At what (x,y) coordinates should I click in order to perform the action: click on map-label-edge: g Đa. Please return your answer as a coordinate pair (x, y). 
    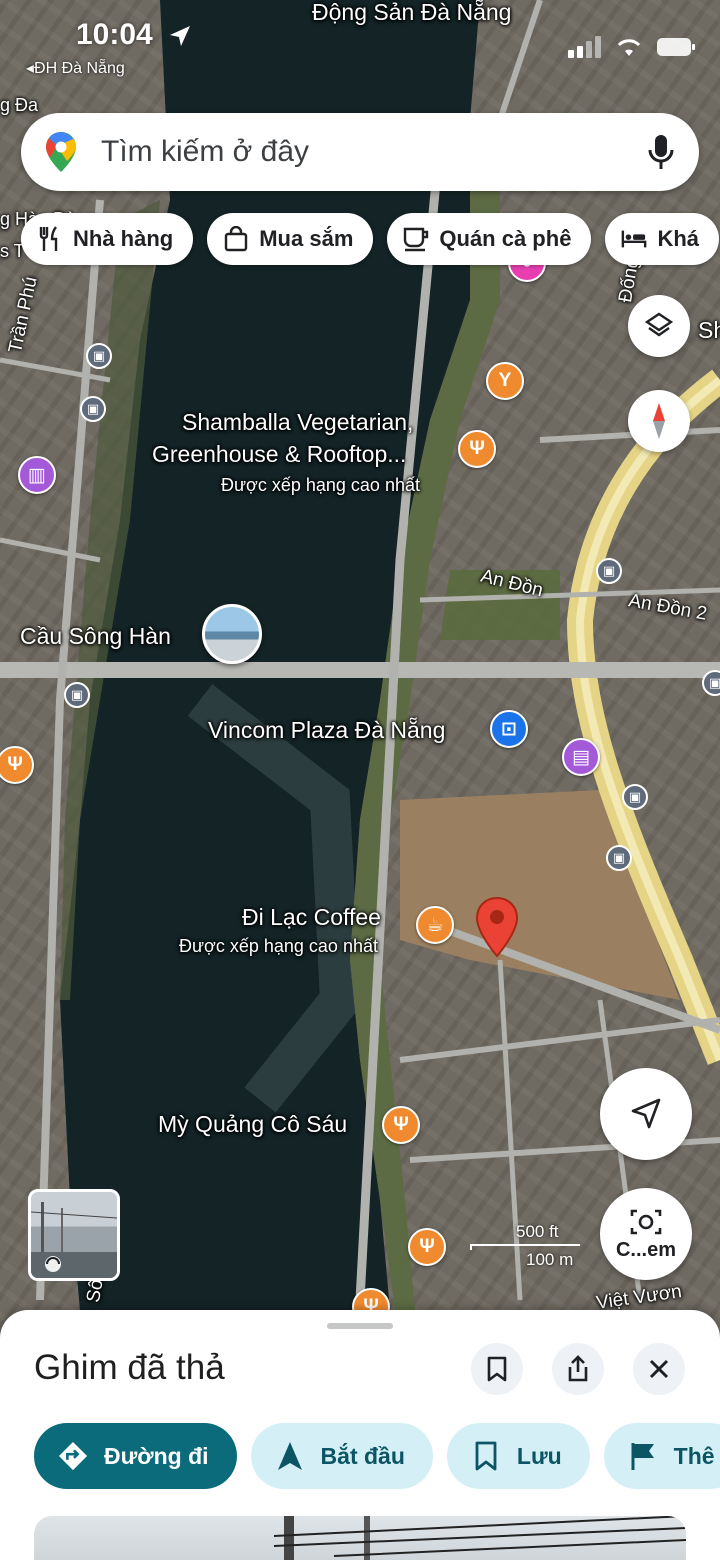
    Looking at the image, I should click on (19, 105).